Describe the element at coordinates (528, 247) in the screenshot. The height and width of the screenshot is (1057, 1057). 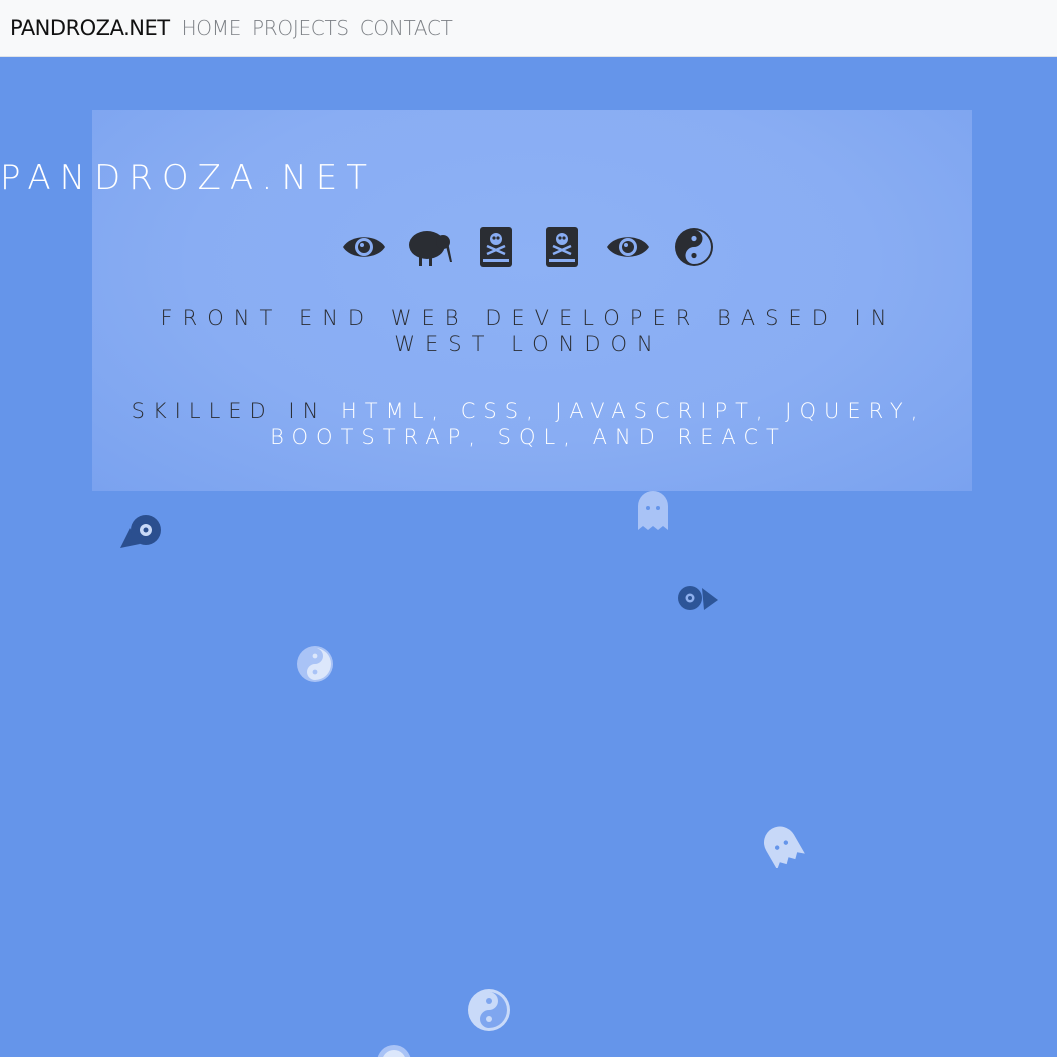
I see `icon-row` at that location.